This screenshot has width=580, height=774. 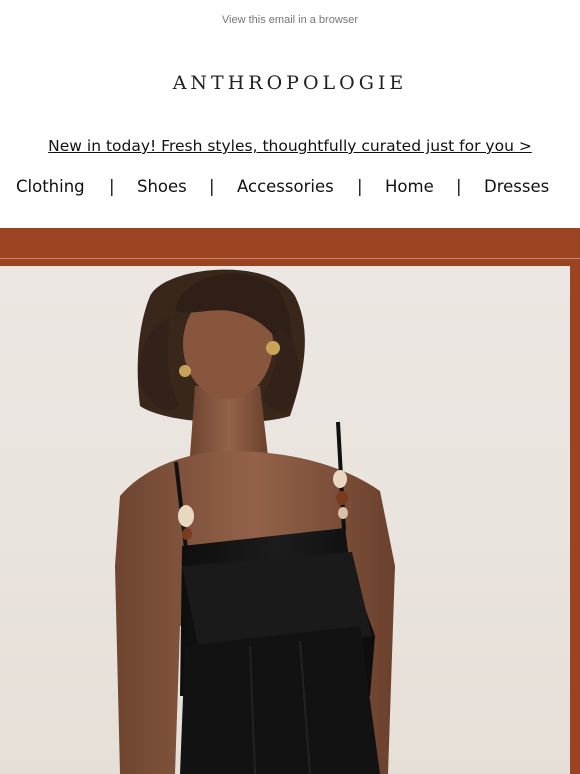 I want to click on nav-item-accessories: Accessories, so click(x=285, y=186).